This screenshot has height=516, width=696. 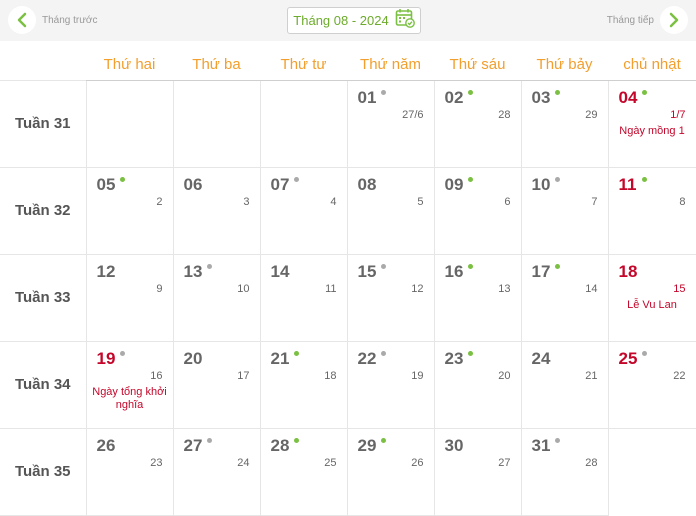 I want to click on day-cell: 10 7, so click(x=564, y=210).